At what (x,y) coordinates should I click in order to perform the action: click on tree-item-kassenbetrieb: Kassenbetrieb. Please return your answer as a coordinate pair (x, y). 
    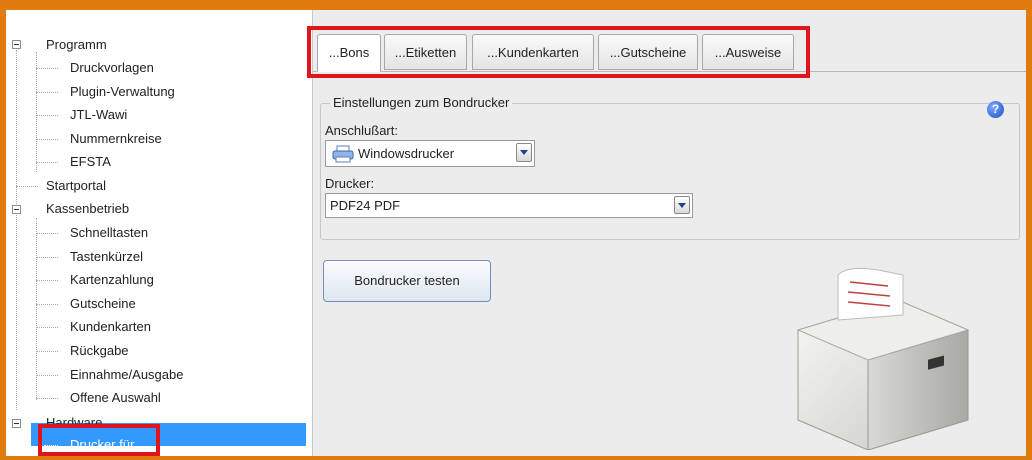
    Looking at the image, I should click on (87, 209).